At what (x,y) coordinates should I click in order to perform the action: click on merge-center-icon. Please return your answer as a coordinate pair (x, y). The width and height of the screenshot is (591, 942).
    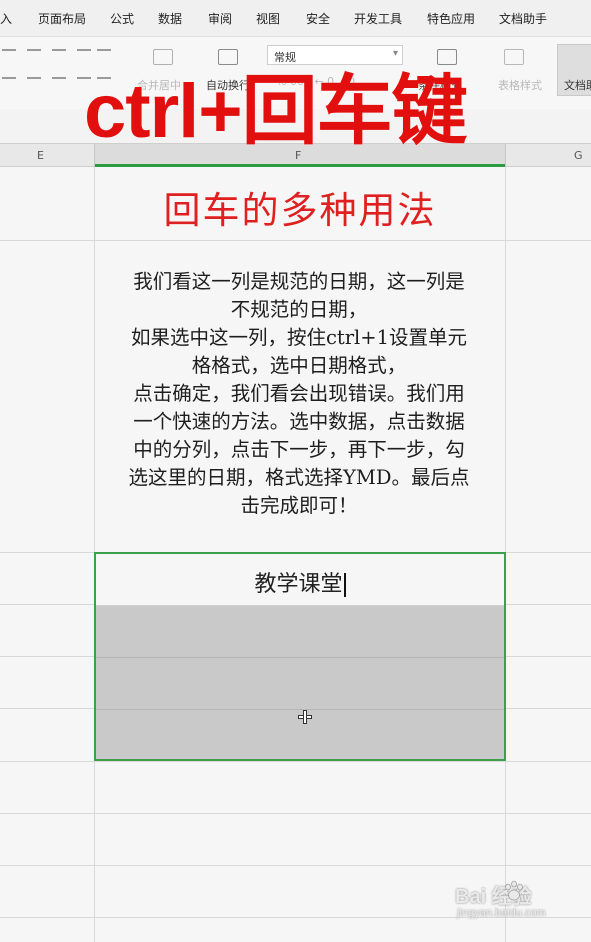
    Looking at the image, I should click on (163, 57).